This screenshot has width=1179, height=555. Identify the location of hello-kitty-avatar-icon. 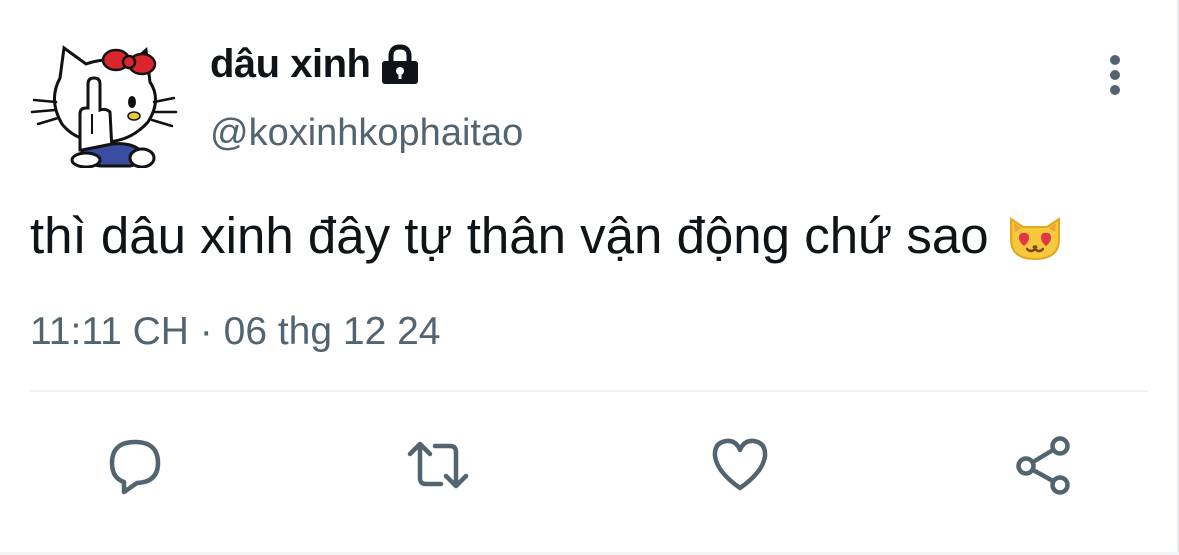
(104, 107).